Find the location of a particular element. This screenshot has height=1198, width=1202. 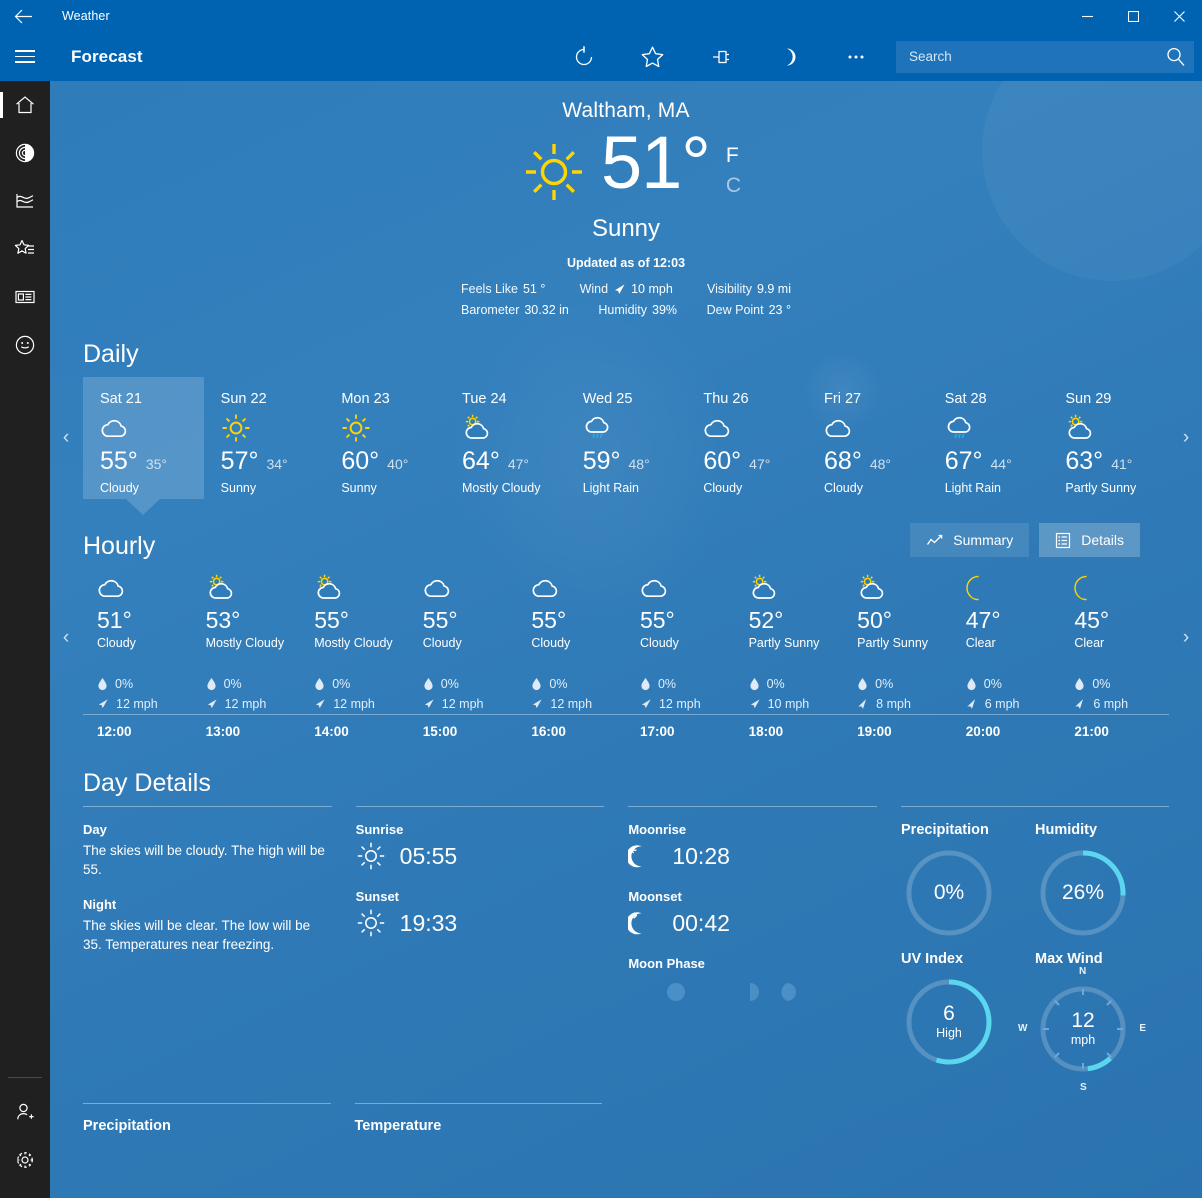

hourly-wind-value: 12 mph is located at coordinates (354, 704).